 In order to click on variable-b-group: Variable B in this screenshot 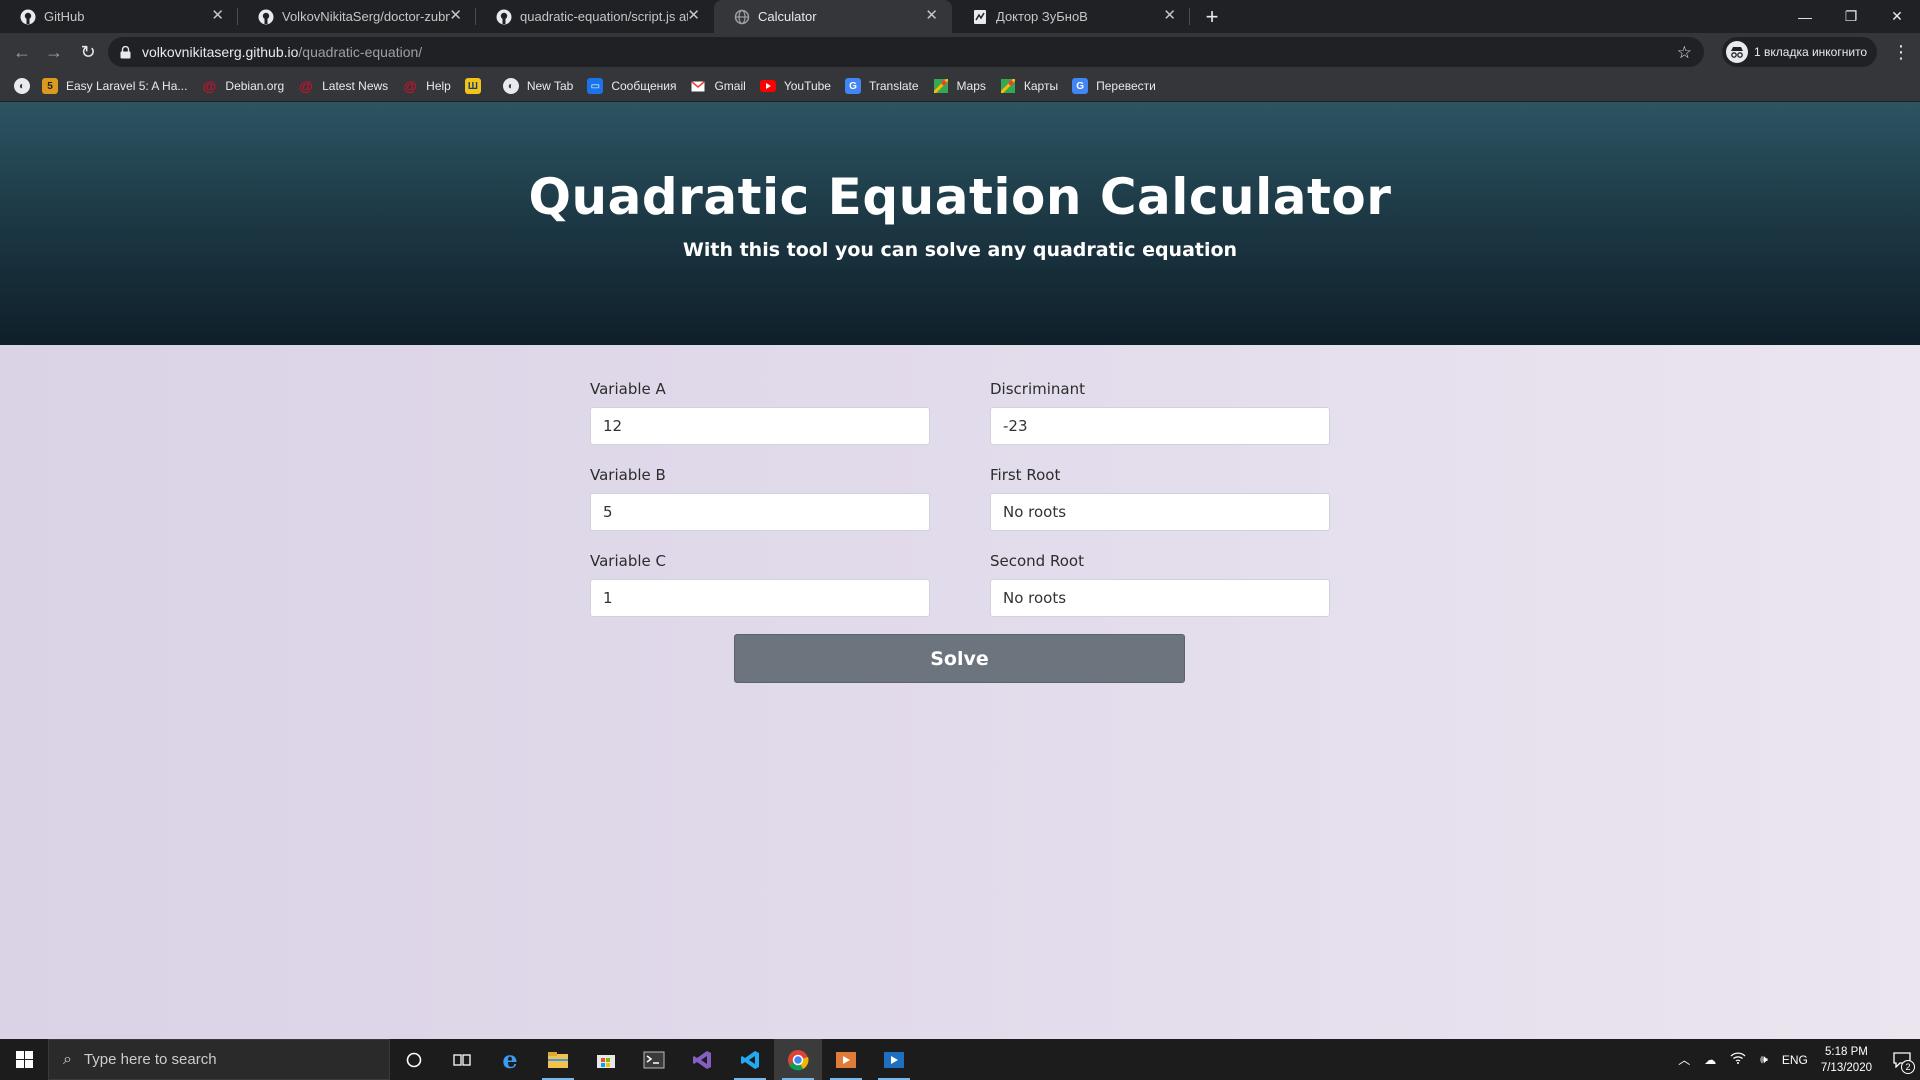, I will do `click(760, 498)`.